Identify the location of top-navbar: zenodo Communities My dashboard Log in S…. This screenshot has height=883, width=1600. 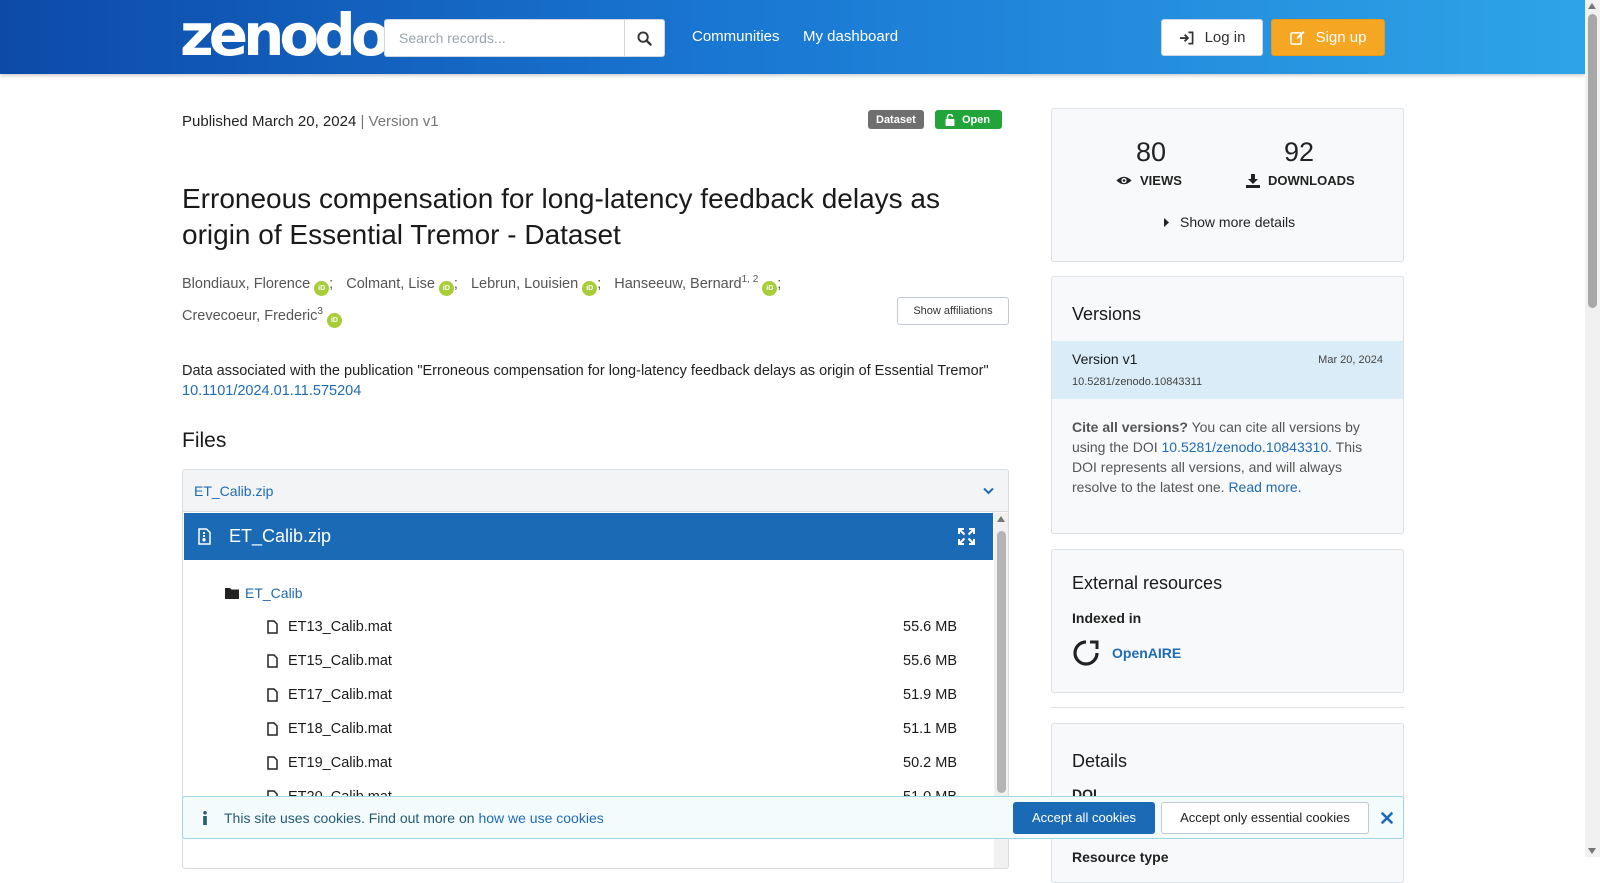
(792, 37).